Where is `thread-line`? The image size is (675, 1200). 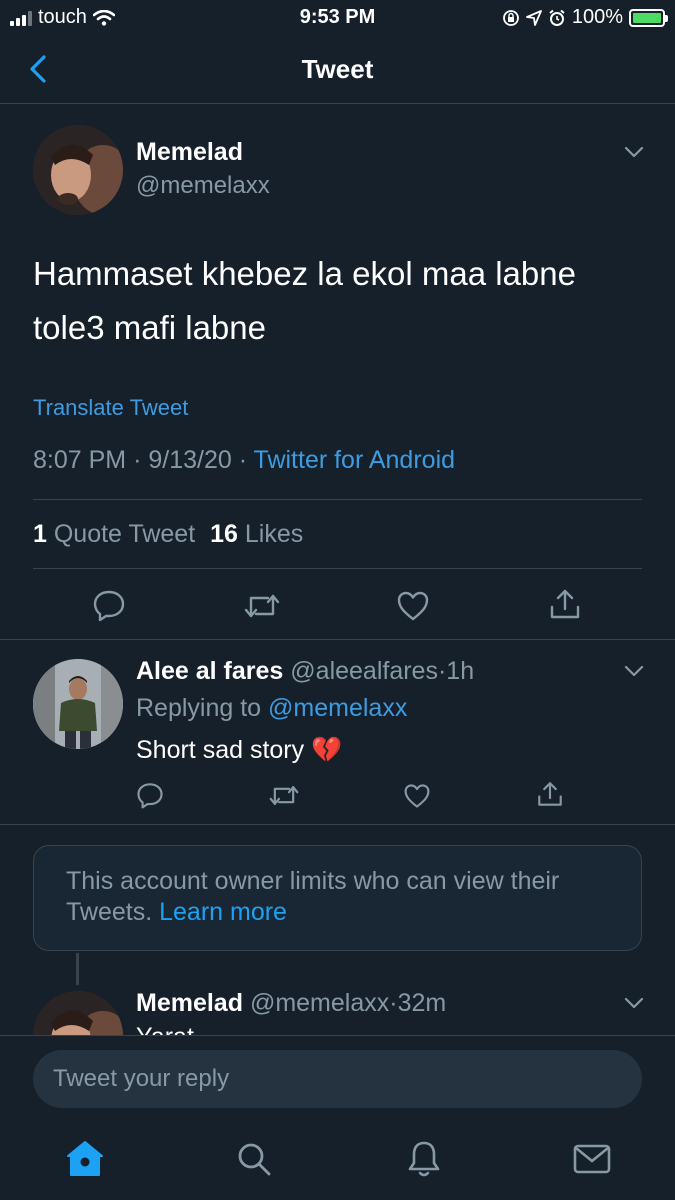
thread-line is located at coordinates (77, 969).